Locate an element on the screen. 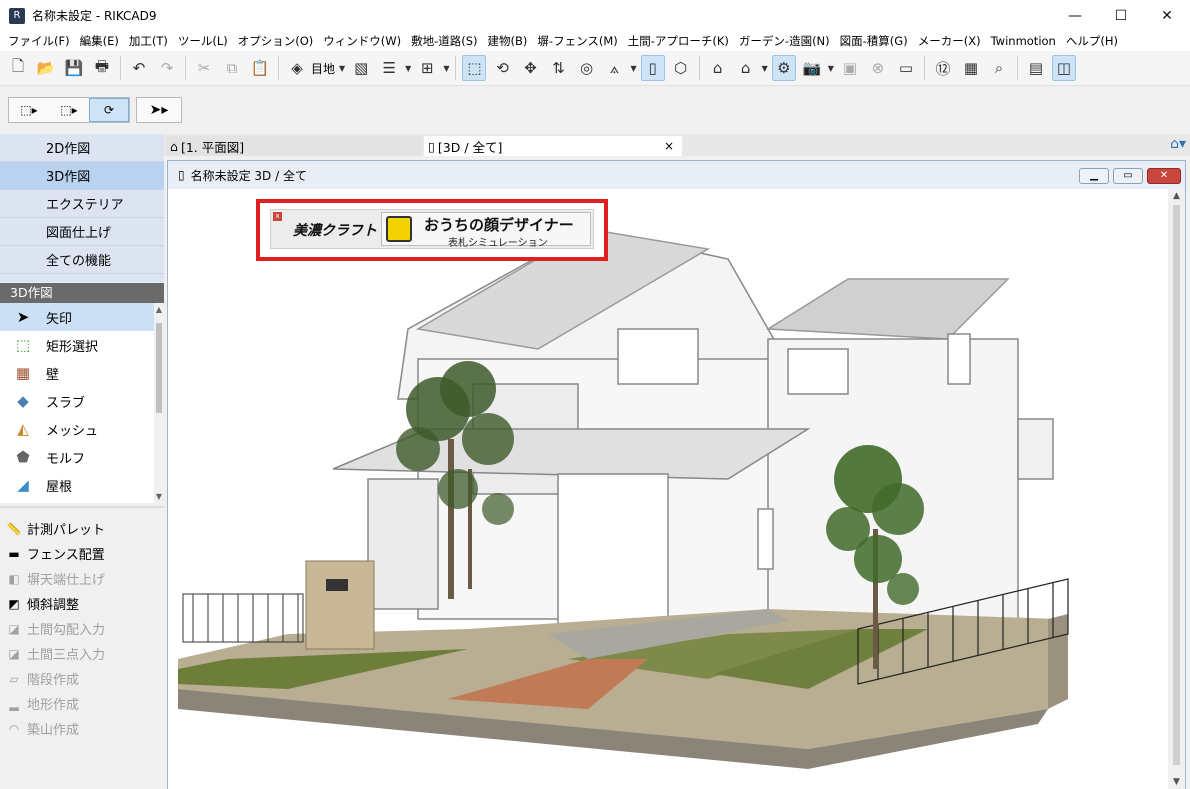  grid-block-icon: ▦ is located at coordinates (971, 68).